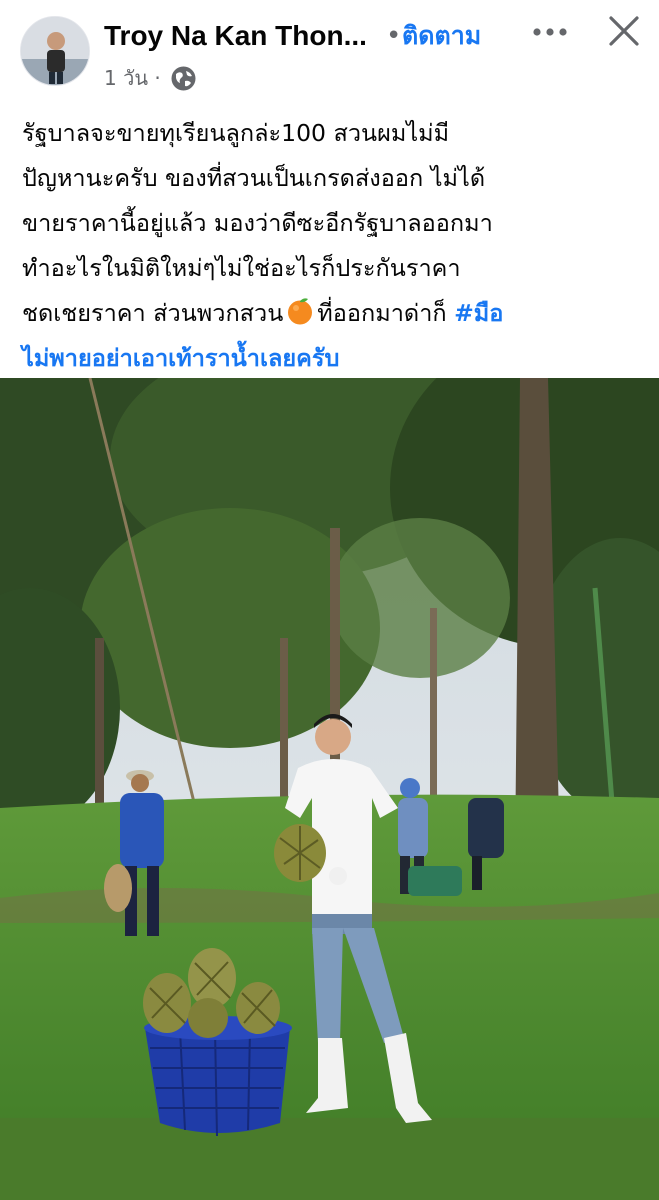  What do you see at coordinates (132, 78) in the screenshot?
I see `post-timestamp: 1 วัน ·` at bounding box center [132, 78].